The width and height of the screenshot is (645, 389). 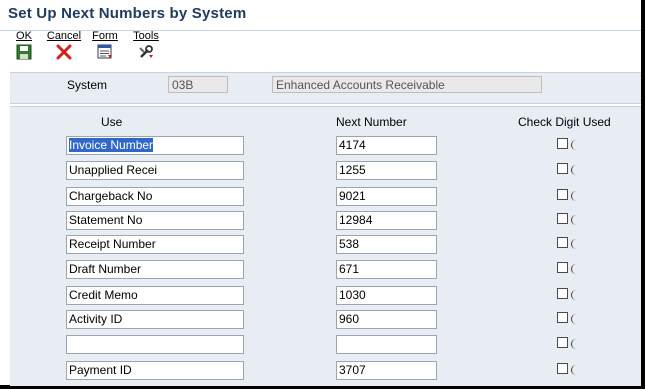 I want to click on column-header-use: Use, so click(x=112, y=122).